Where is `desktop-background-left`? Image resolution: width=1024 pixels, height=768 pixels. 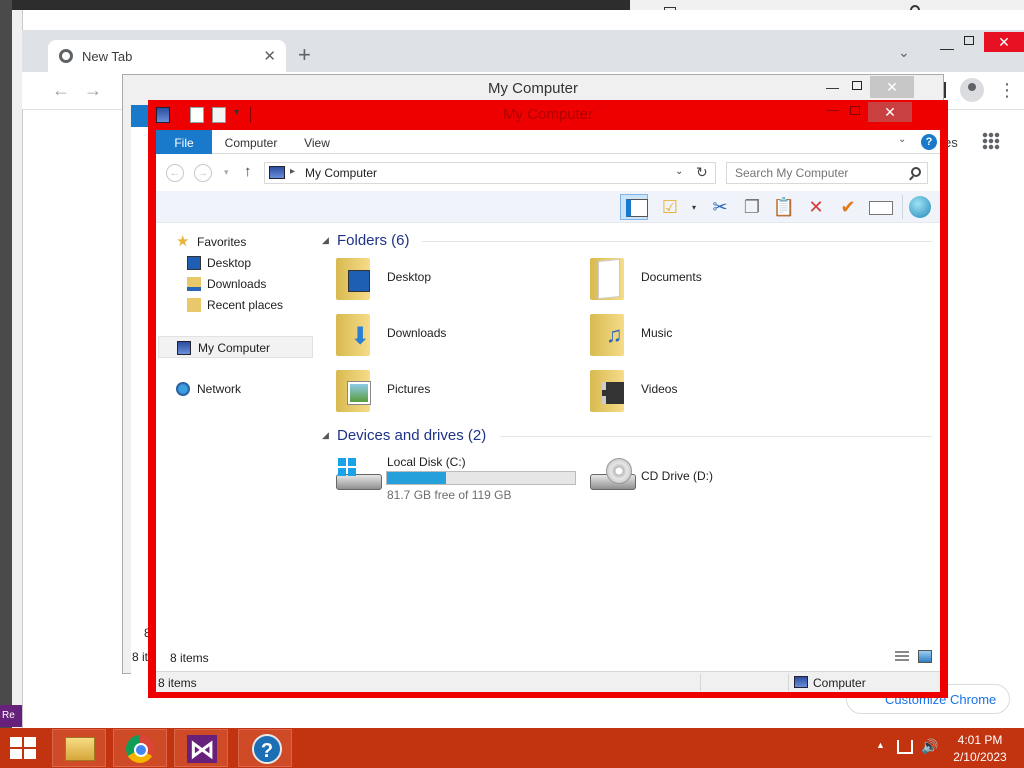
desktop-background-left is located at coordinates (6, 364).